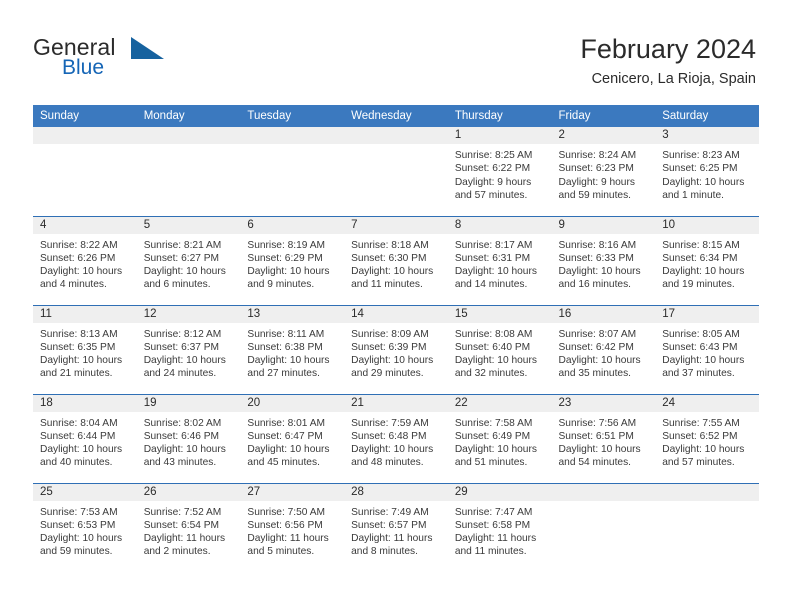 The image size is (792, 612). What do you see at coordinates (79, 245) in the screenshot?
I see `day-sunrise-text: Sunrise: 8:22 AM` at bounding box center [79, 245].